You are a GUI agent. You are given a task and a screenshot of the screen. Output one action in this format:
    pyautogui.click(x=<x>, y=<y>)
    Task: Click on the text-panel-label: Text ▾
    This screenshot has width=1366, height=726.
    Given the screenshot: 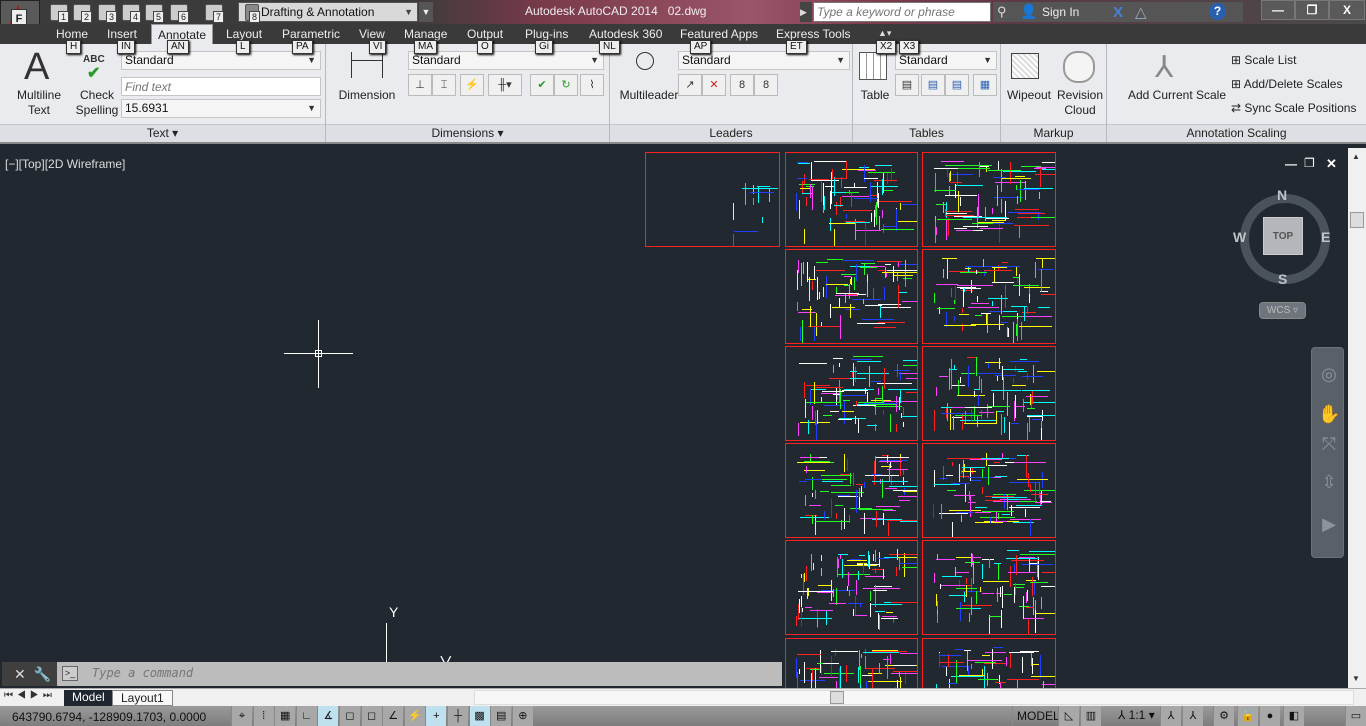 What is the action you would take?
    pyautogui.click(x=162, y=133)
    